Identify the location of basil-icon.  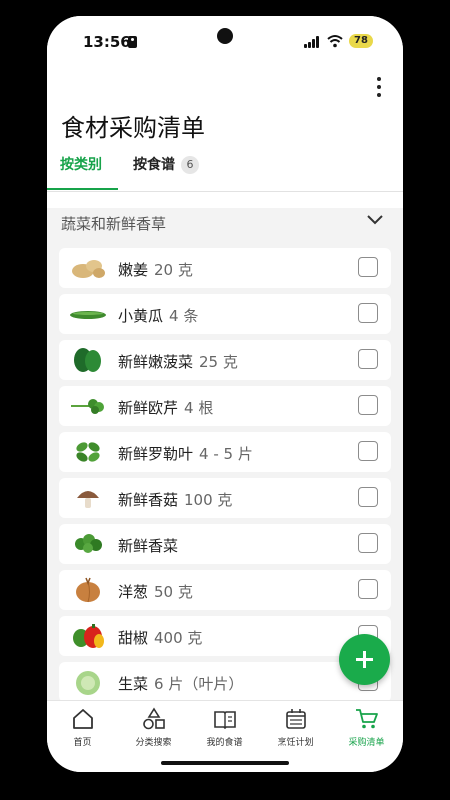
(88, 452).